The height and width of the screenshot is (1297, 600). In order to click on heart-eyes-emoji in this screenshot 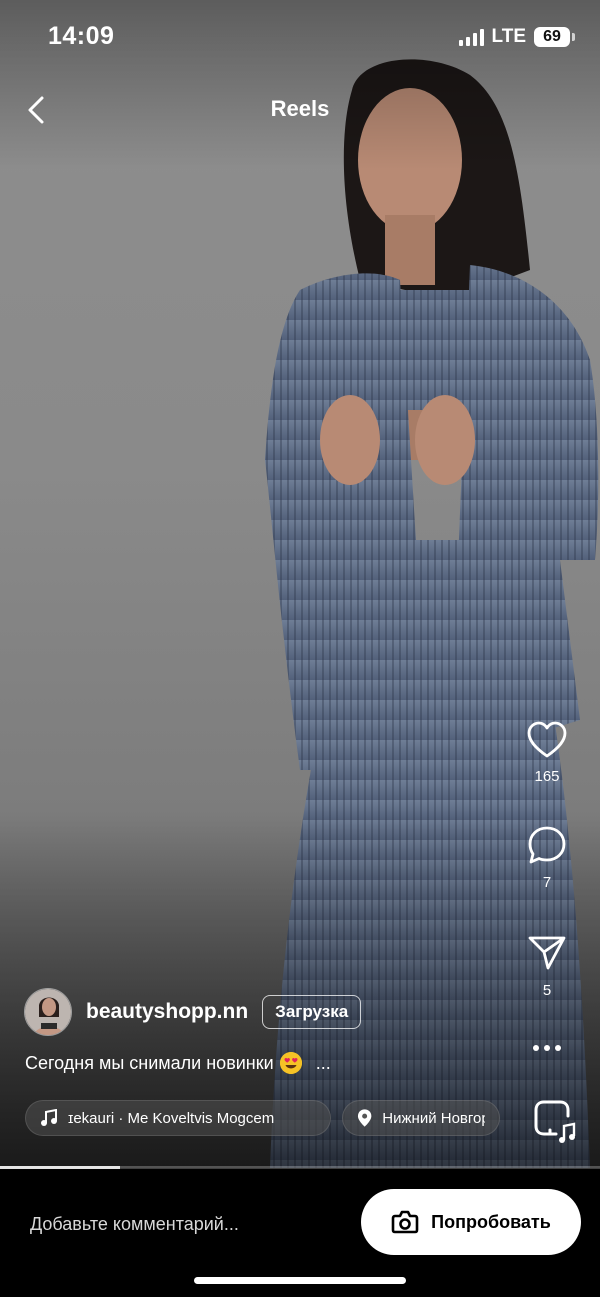, I will do `click(290, 1063)`.